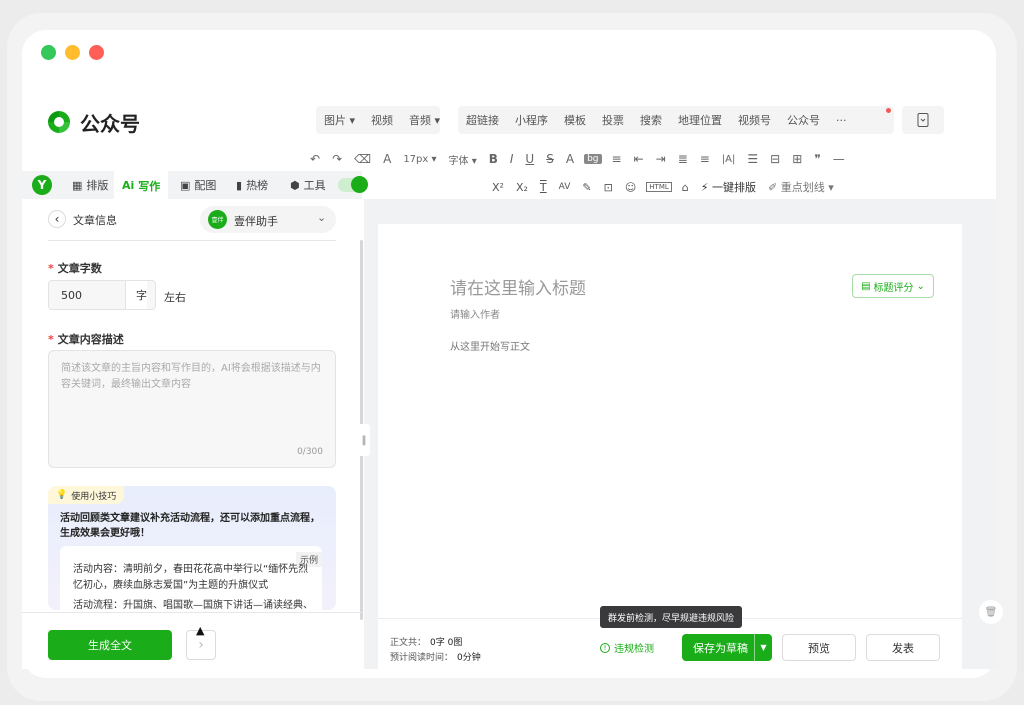 This screenshot has height=705, width=1024. I want to click on violation-check-button: ! 违规检测, so click(627, 647).